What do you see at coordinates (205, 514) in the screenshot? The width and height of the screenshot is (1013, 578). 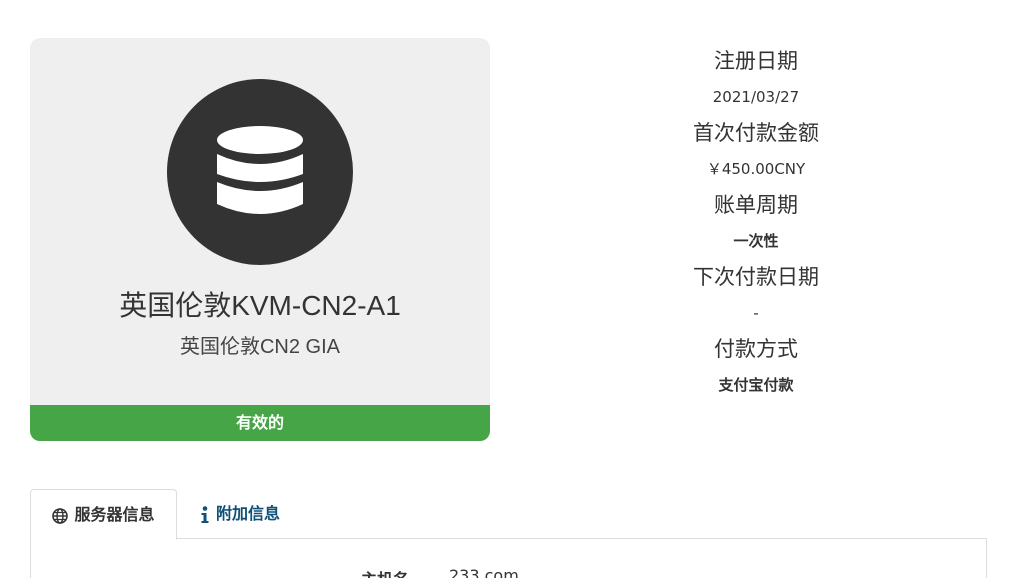 I see `info-icon` at bounding box center [205, 514].